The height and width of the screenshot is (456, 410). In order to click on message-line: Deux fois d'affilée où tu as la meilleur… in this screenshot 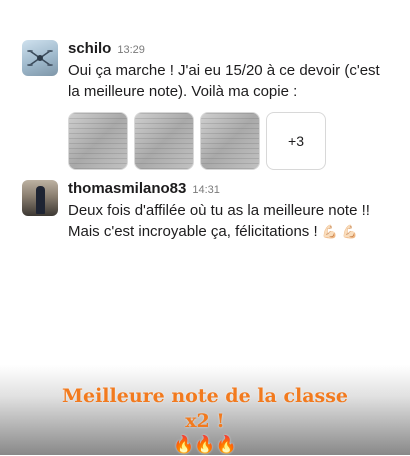, I will do `click(219, 210)`.